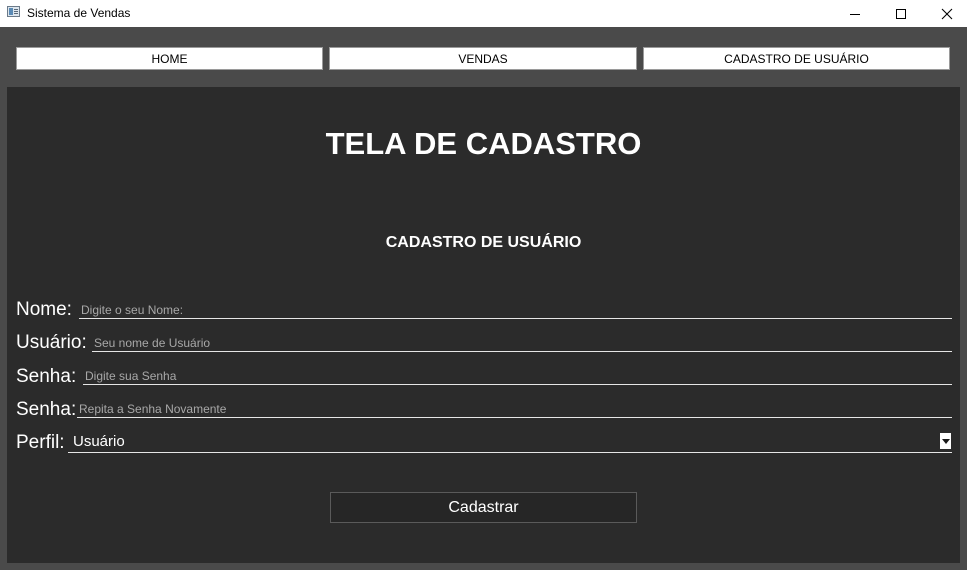  I want to click on username-input, so click(522, 343).